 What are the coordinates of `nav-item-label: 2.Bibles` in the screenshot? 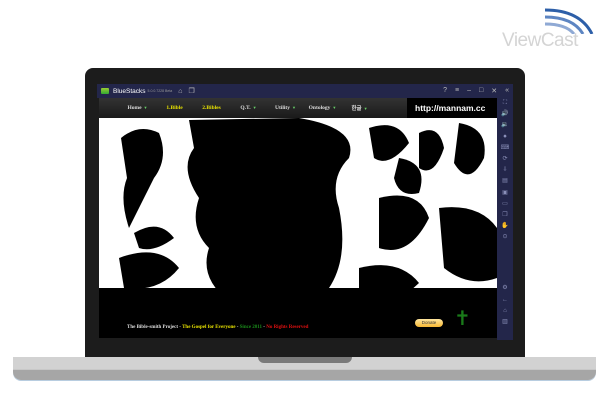 It's located at (211, 108).